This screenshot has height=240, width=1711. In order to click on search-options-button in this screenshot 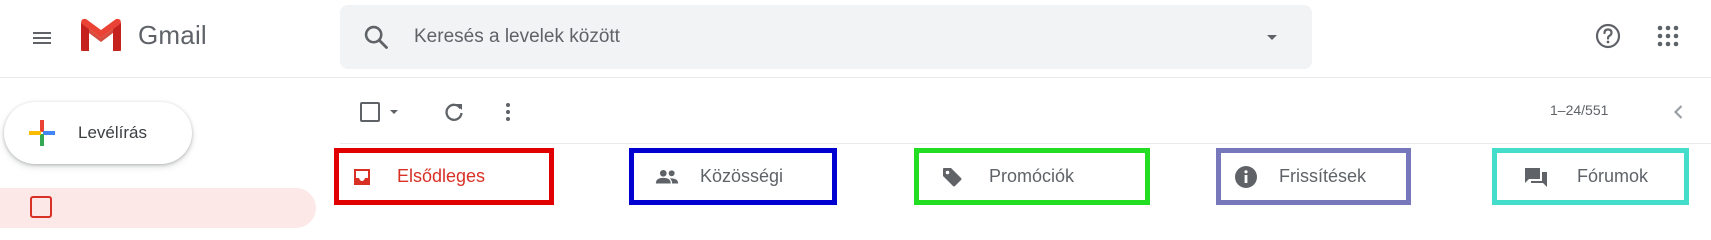, I will do `click(1272, 37)`.